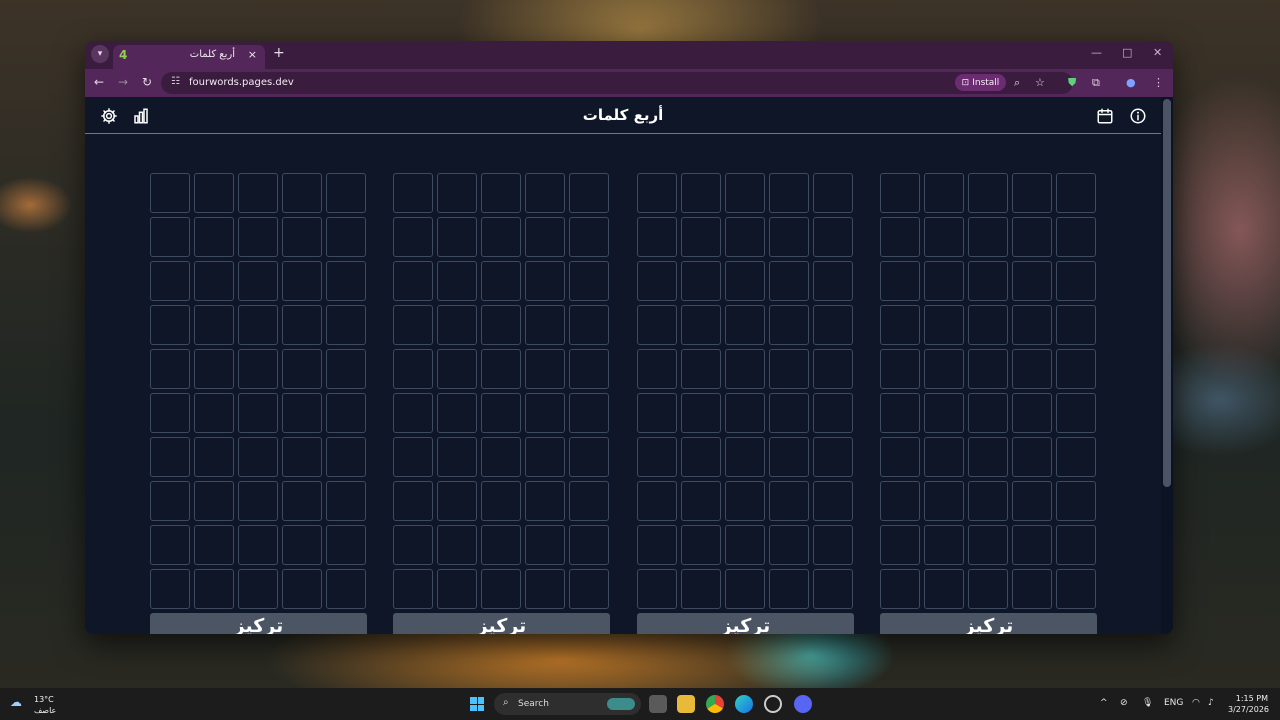 The width and height of the screenshot is (1280, 720). I want to click on weather-temperature: 13°C, so click(44, 699).